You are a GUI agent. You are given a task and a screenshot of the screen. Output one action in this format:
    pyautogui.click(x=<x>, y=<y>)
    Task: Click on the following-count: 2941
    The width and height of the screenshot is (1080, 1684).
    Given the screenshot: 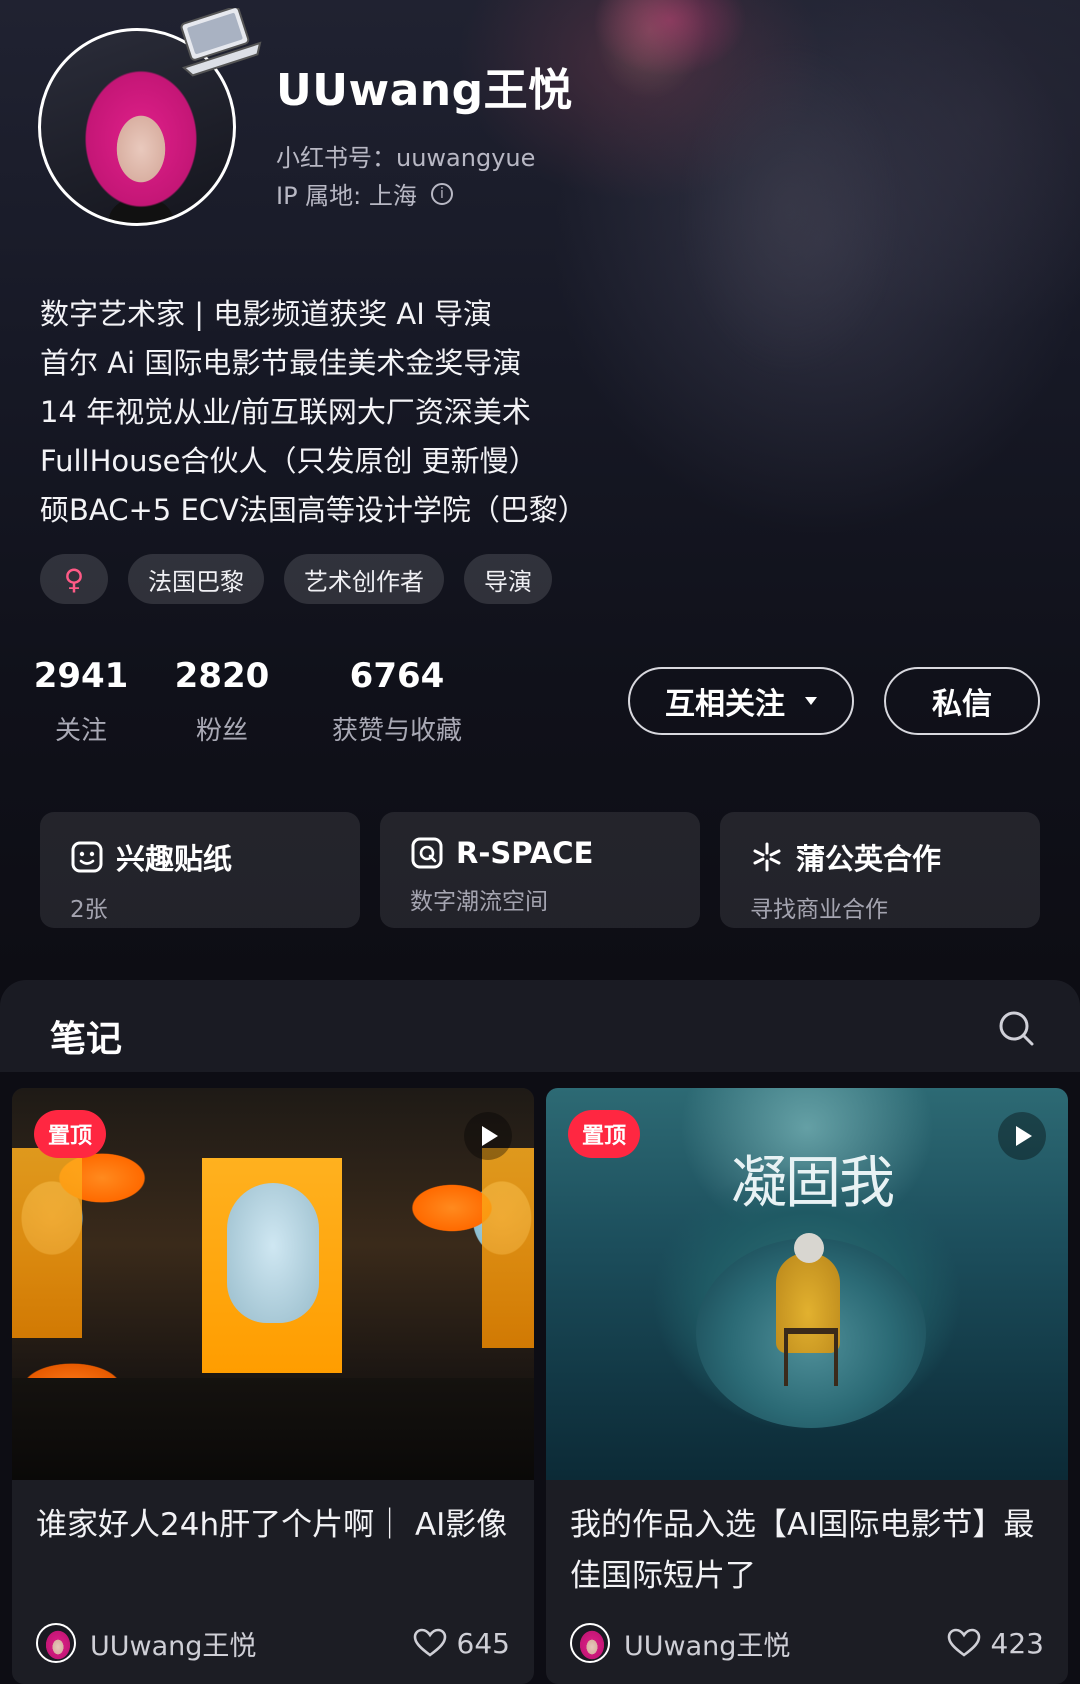 What is the action you would take?
    pyautogui.click(x=81, y=676)
    